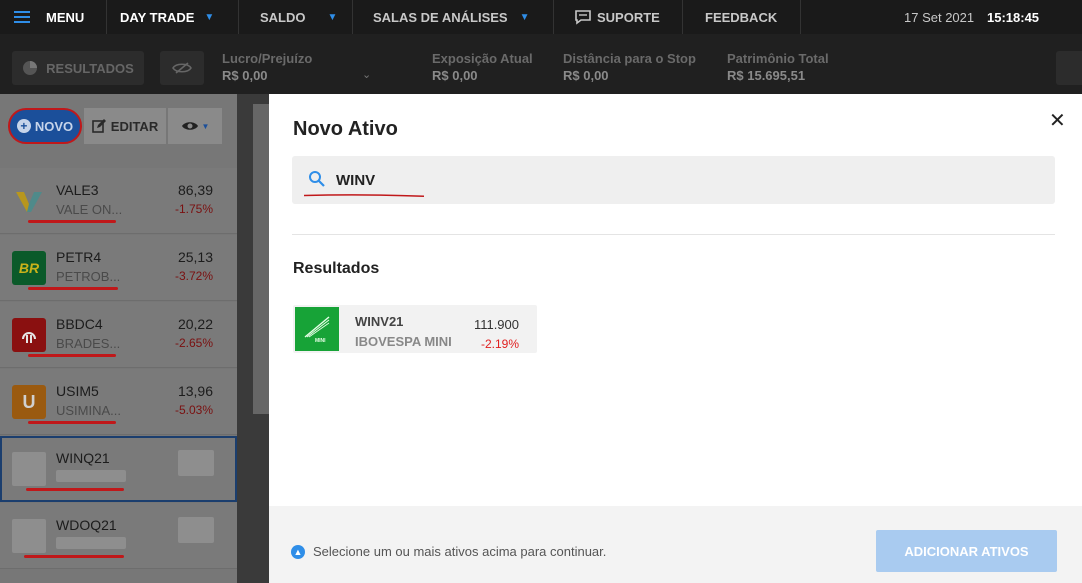 The image size is (1082, 583). Describe the element at coordinates (1057, 120) in the screenshot. I see `close-icon: ✕` at that location.